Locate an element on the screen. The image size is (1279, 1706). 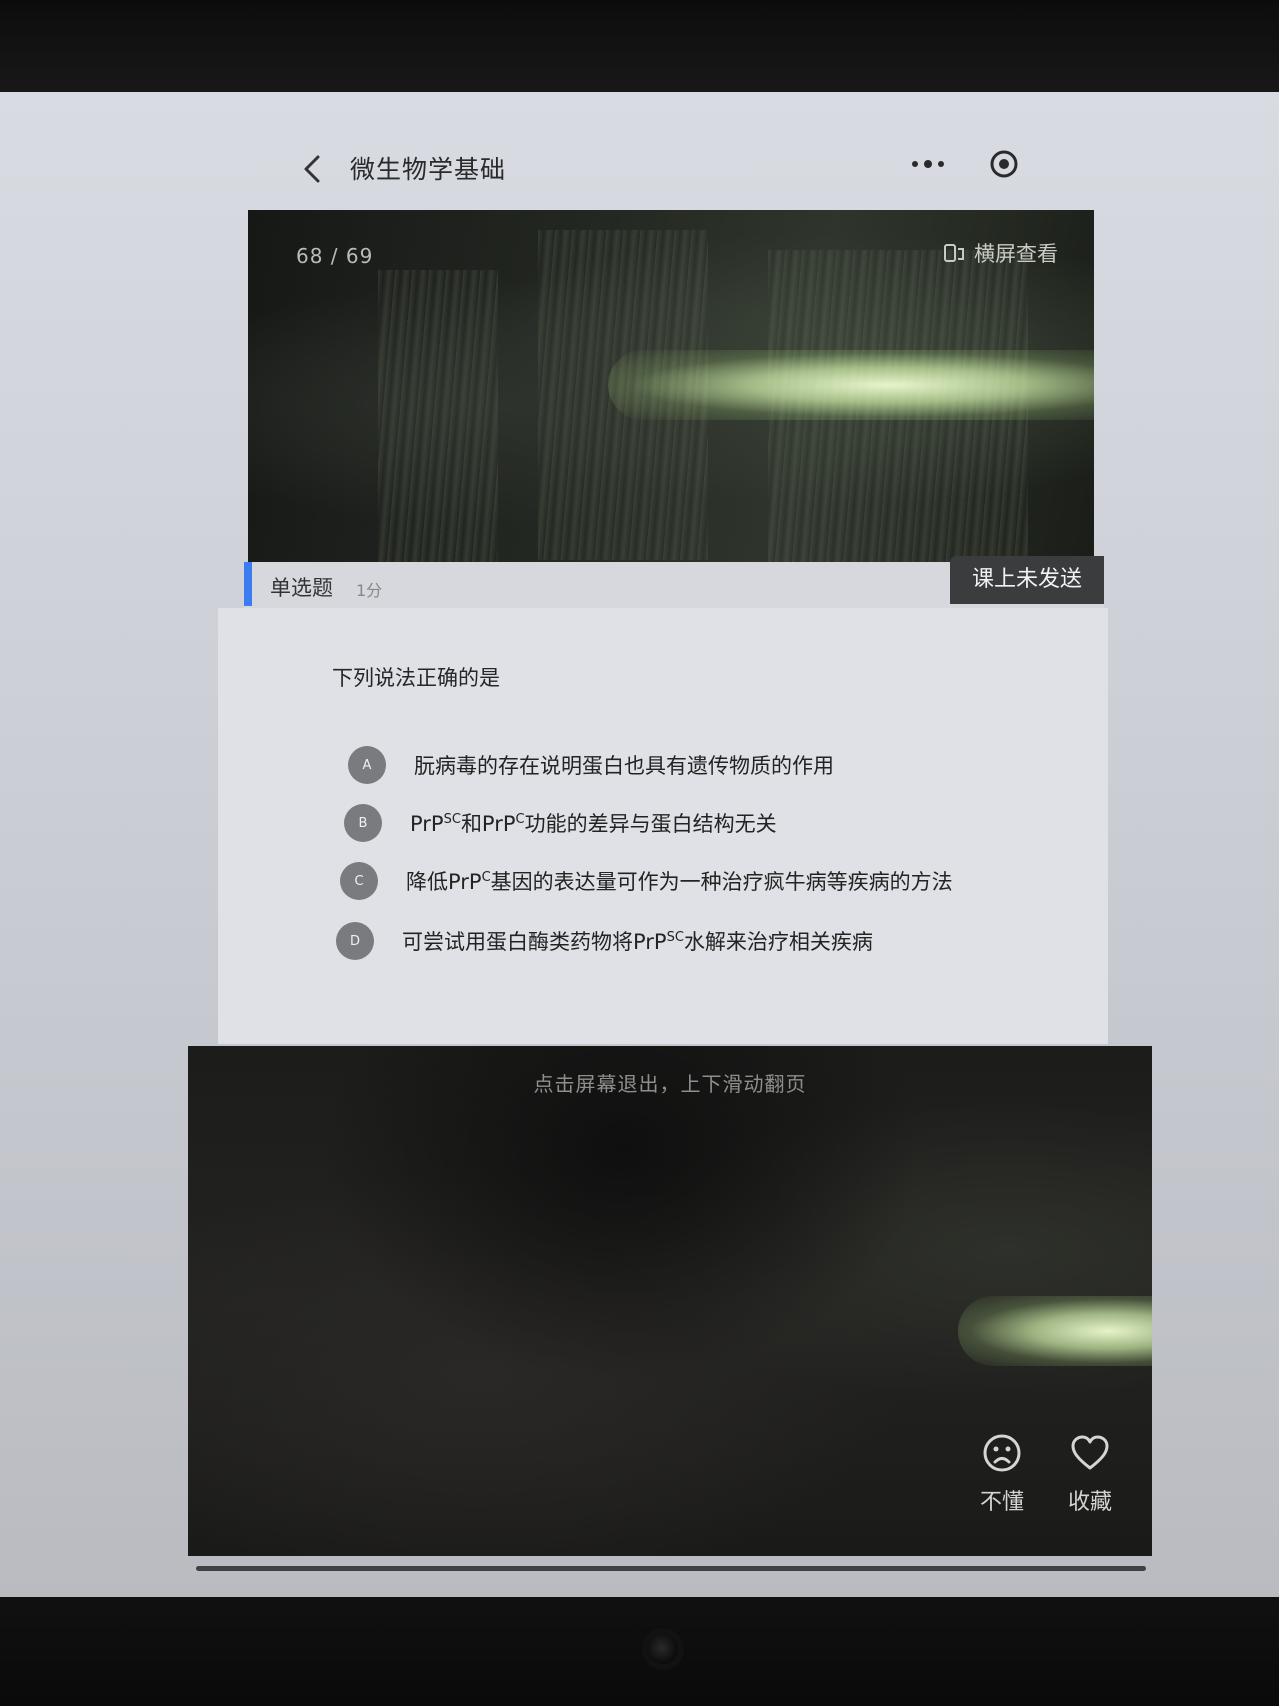
option-letter-badge: A is located at coordinates (367, 765).